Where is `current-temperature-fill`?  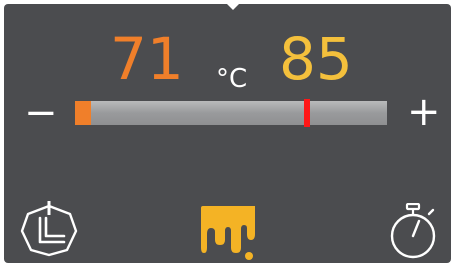
current-temperature-fill is located at coordinates (83, 113).